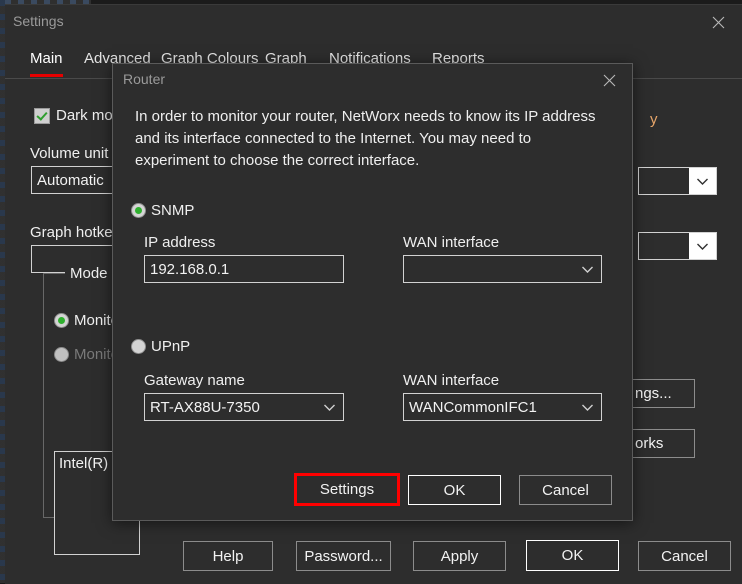  Describe the element at coordinates (69, 153) in the screenshot. I see `volume-unit-label: Volume unit` at that location.